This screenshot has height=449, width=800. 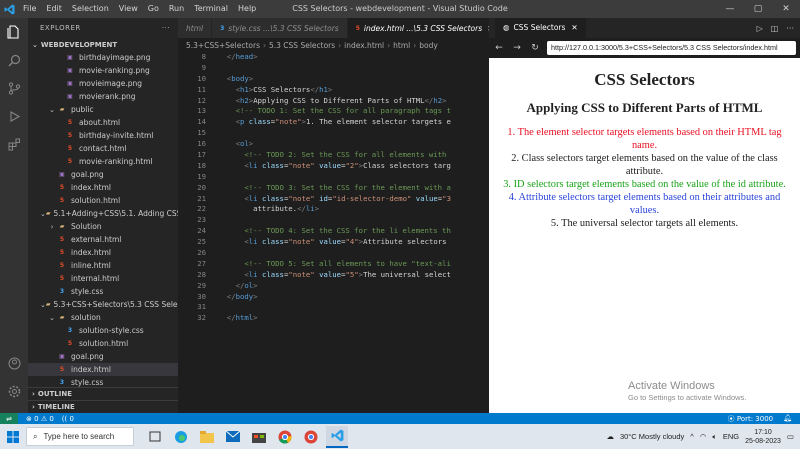 What do you see at coordinates (14, 391) in the screenshot?
I see `settings-gear-icon` at bounding box center [14, 391].